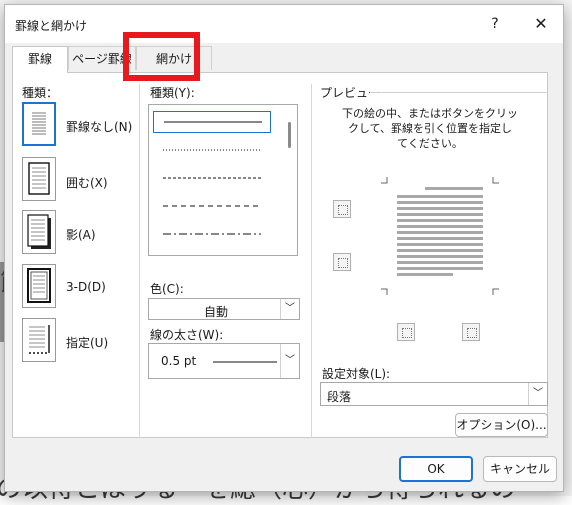 The image size is (572, 505). Describe the element at coordinates (342, 262) in the screenshot. I see `bottom-border-button` at that location.